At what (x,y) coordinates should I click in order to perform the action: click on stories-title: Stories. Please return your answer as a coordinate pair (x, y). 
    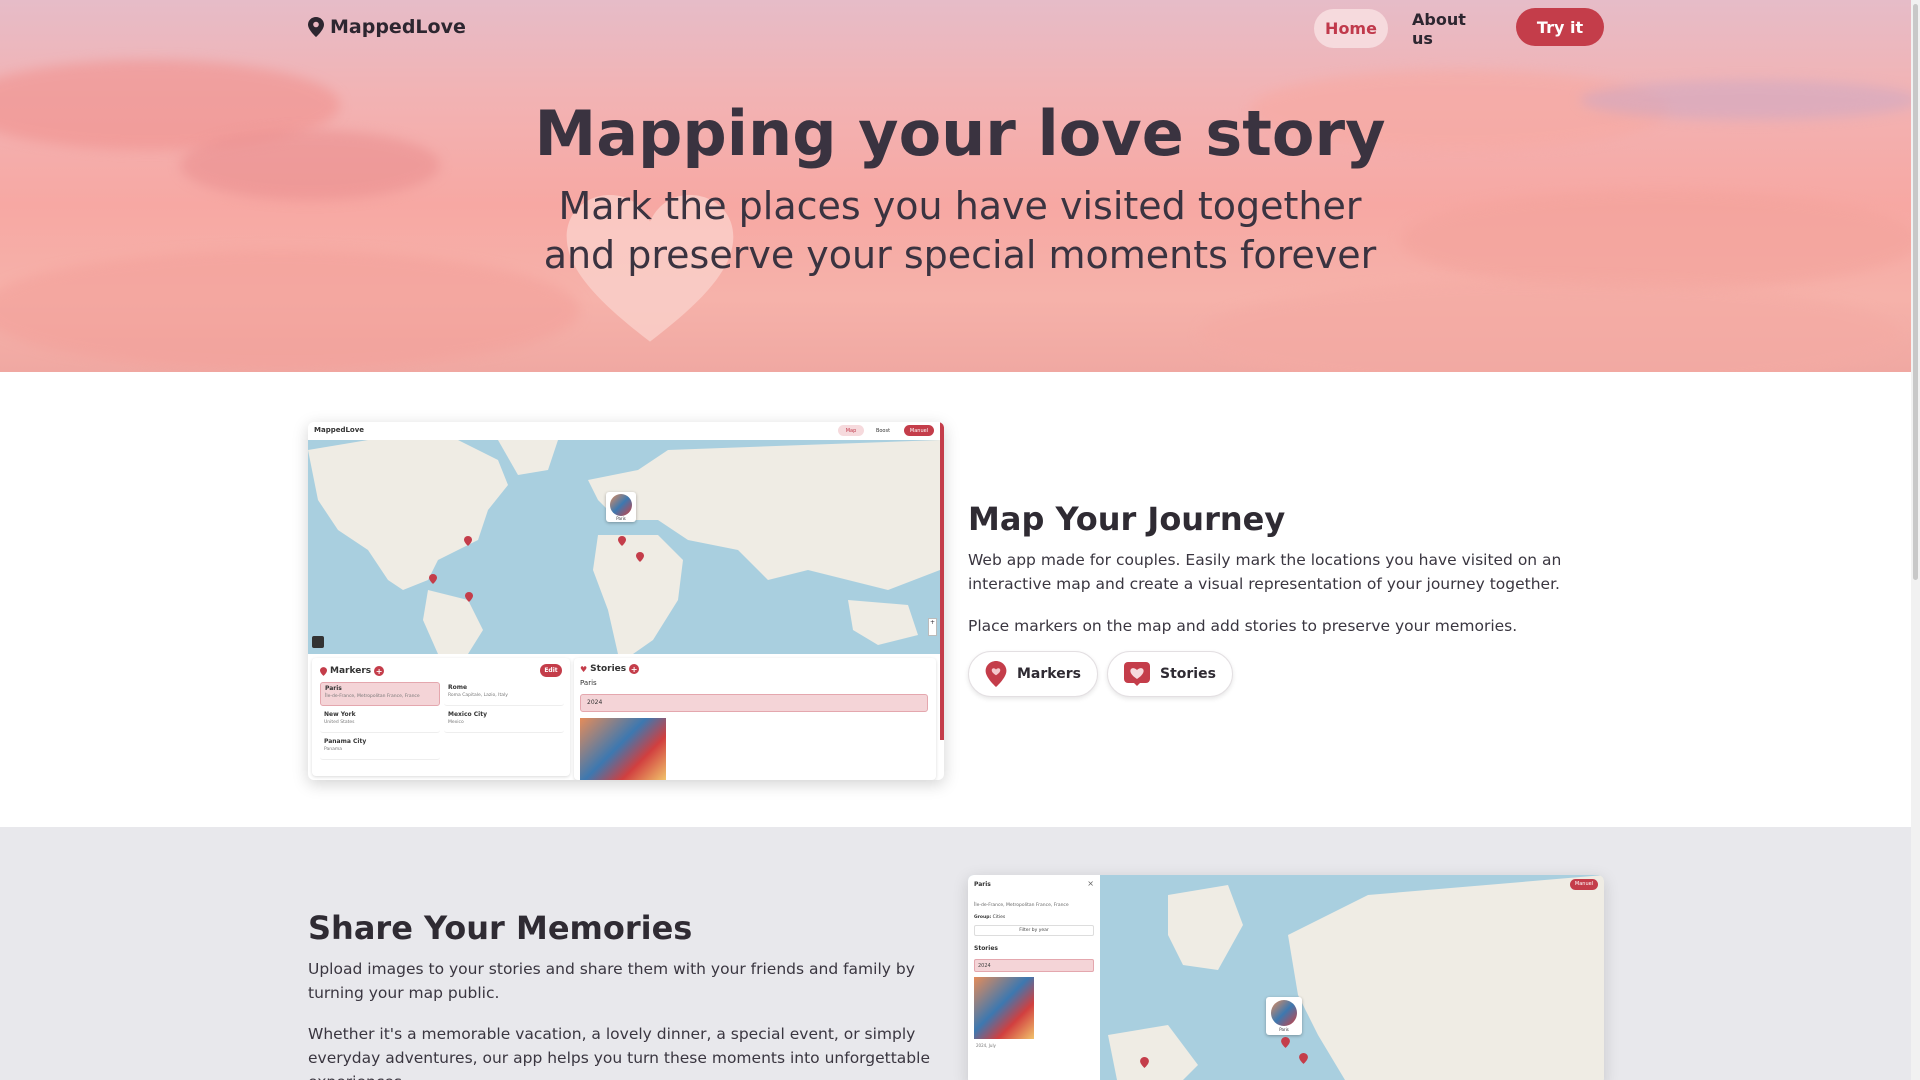
    Looking at the image, I should click on (986, 948).